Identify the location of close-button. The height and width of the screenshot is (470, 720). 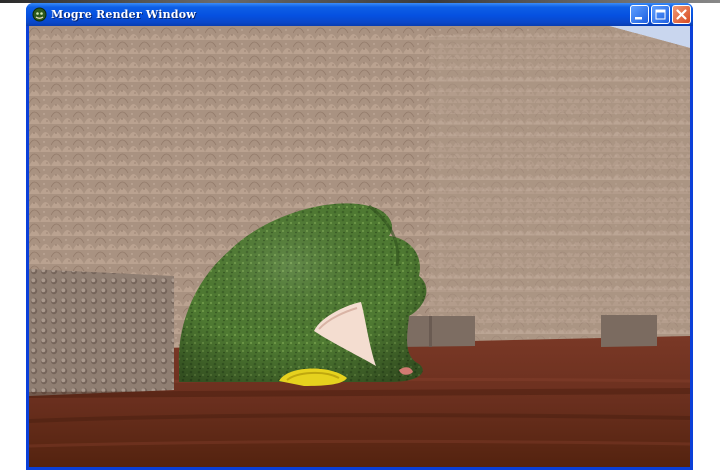
(681, 14).